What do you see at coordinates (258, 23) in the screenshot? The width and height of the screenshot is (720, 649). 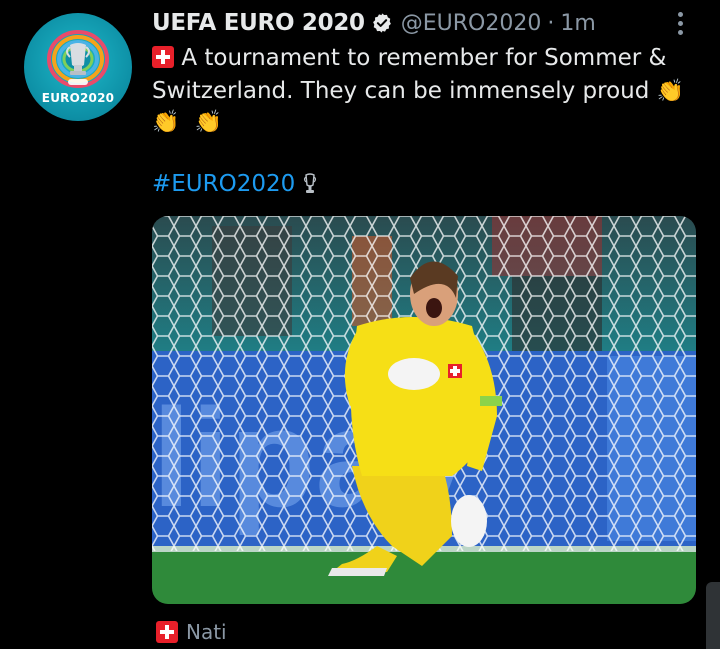 I see `display-name: UEFA EURO 2020` at bounding box center [258, 23].